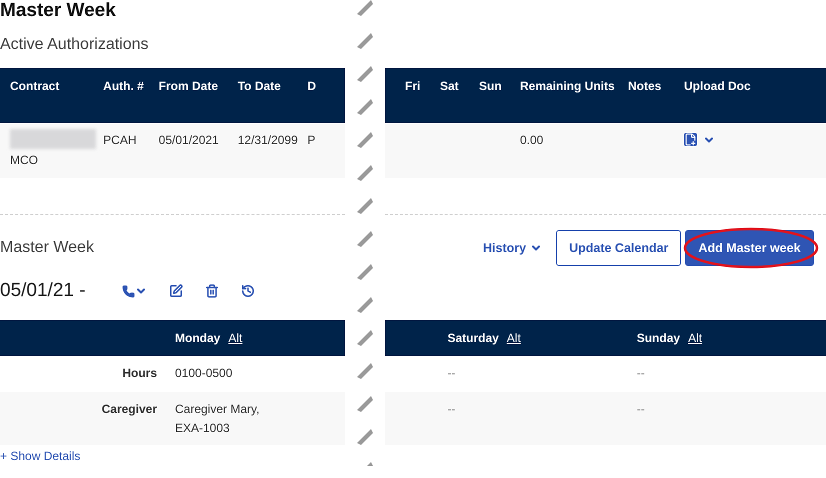 The image size is (826, 478). What do you see at coordinates (268, 140) in the screenshot?
I see `table-cell-text: 12/31/2099` at bounding box center [268, 140].